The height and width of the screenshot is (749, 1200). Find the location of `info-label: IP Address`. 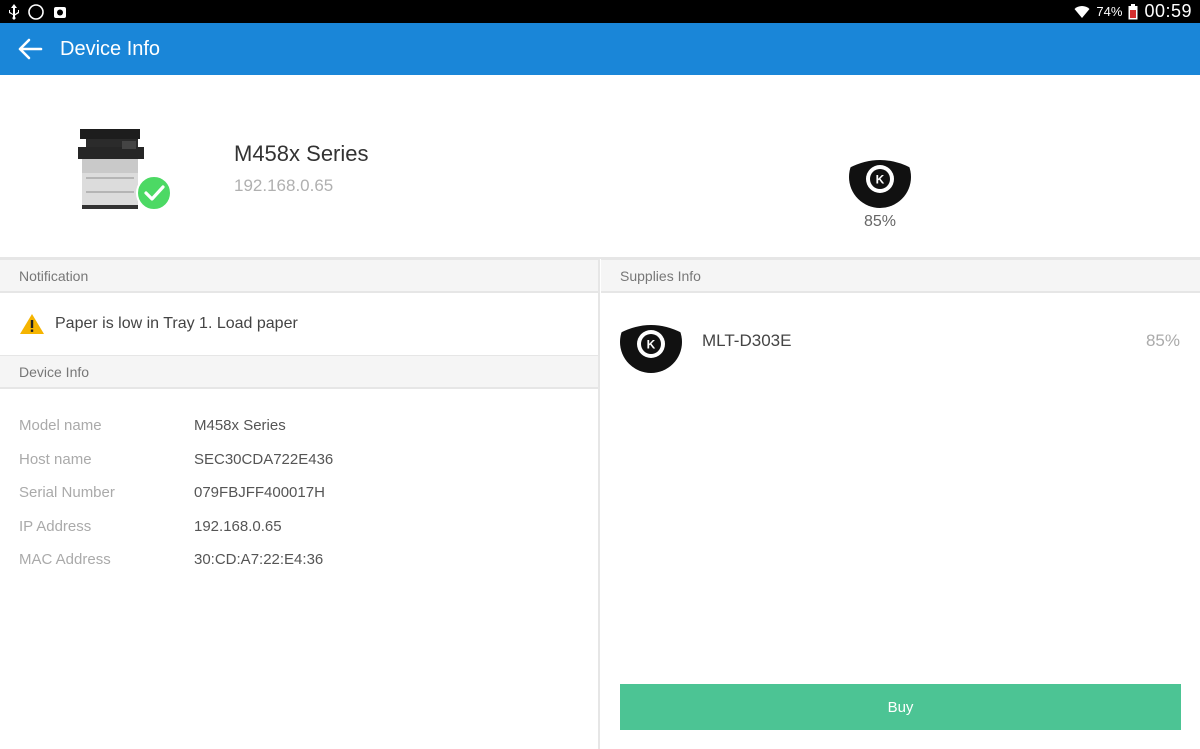

info-label: IP Address is located at coordinates (55, 526).